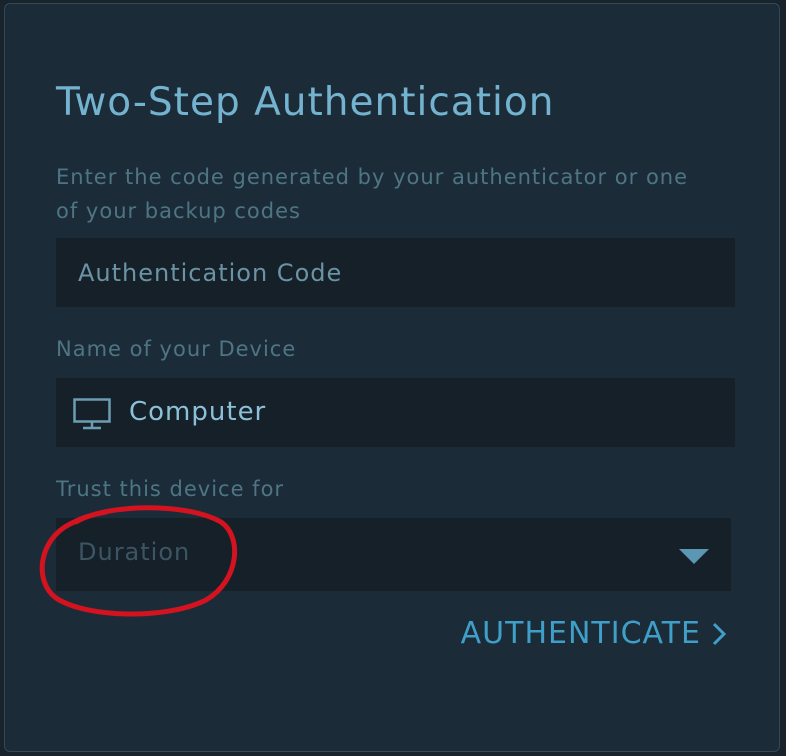  I want to click on chevron-right-icon, so click(719, 633).